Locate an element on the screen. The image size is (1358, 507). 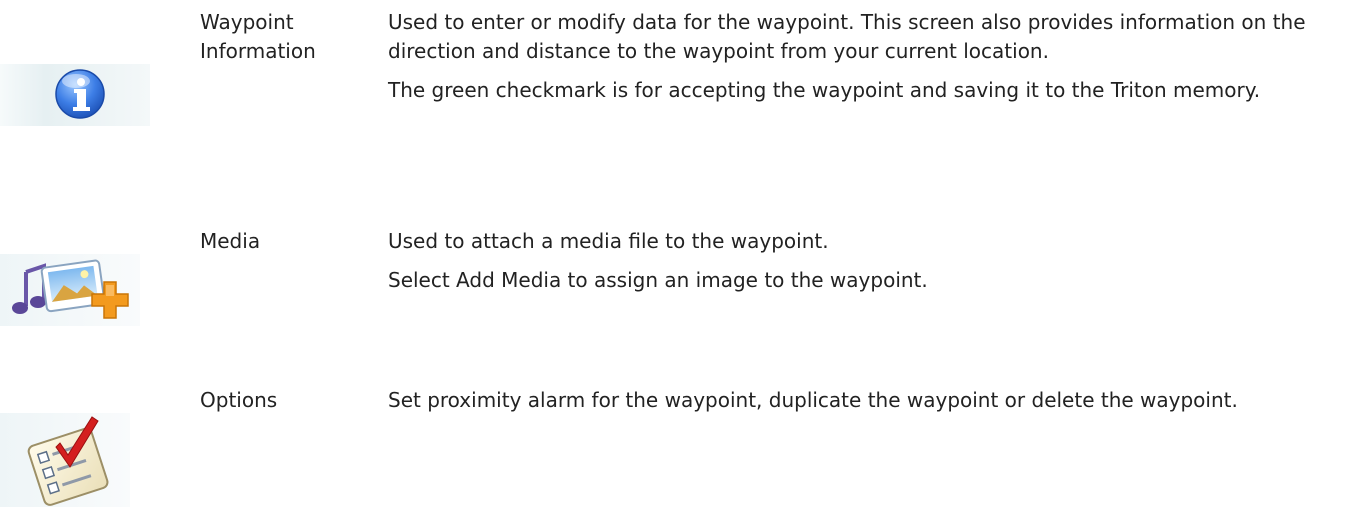
options-checklist-icon is located at coordinates (65, 460).